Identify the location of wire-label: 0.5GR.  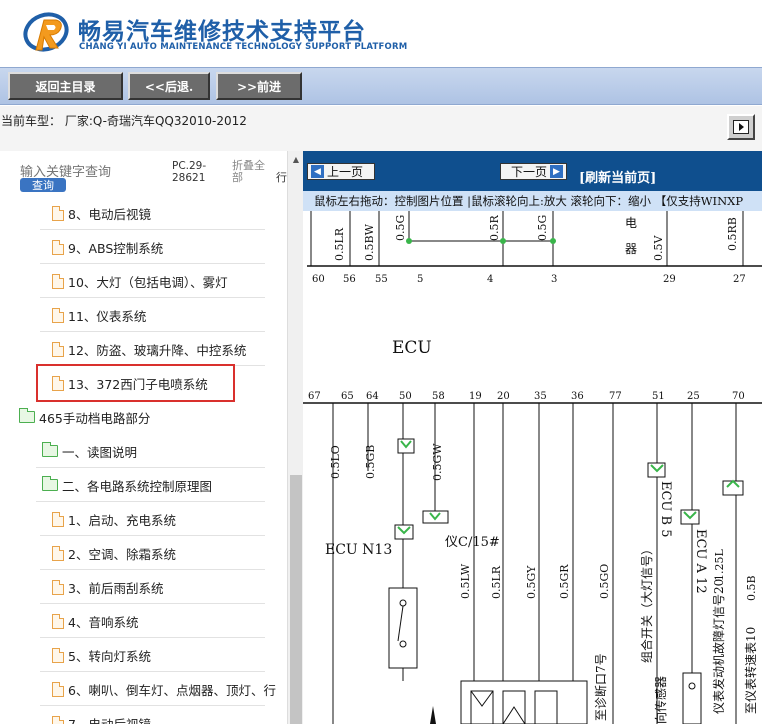
(564, 581).